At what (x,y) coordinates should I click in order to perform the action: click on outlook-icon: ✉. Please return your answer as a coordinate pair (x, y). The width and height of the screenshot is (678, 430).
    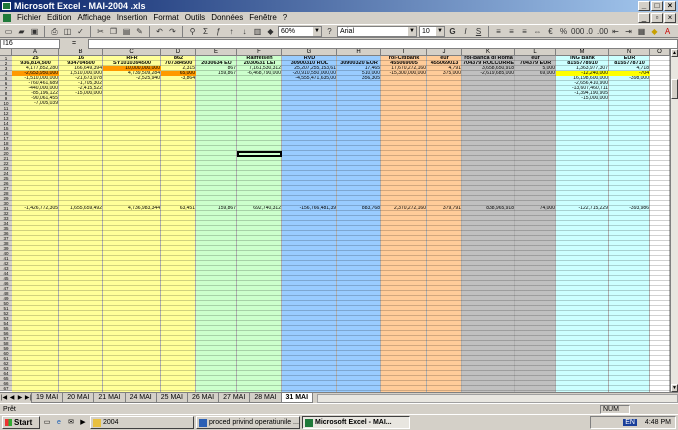
    Looking at the image, I should click on (71, 423).